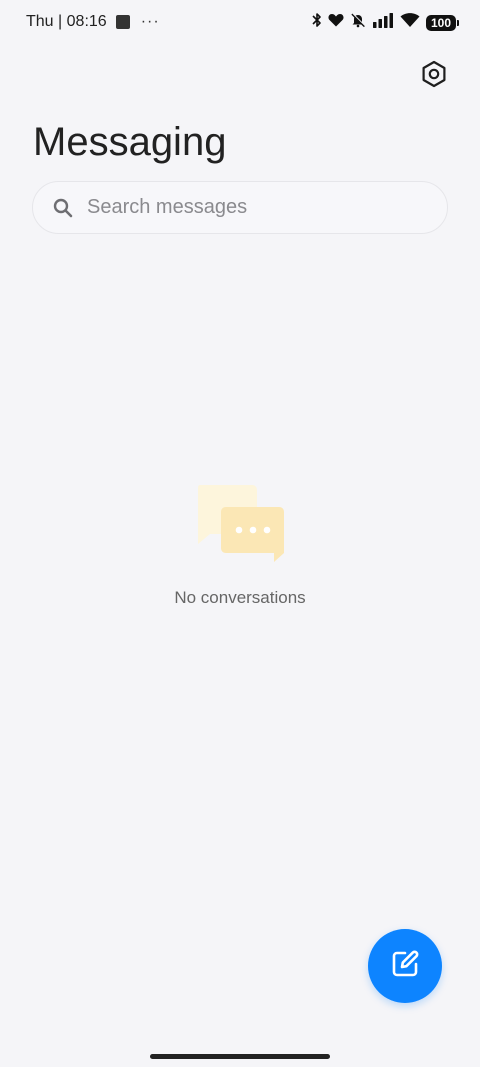  What do you see at coordinates (240, 597) in the screenshot?
I see `empty-state-text: No conversations` at bounding box center [240, 597].